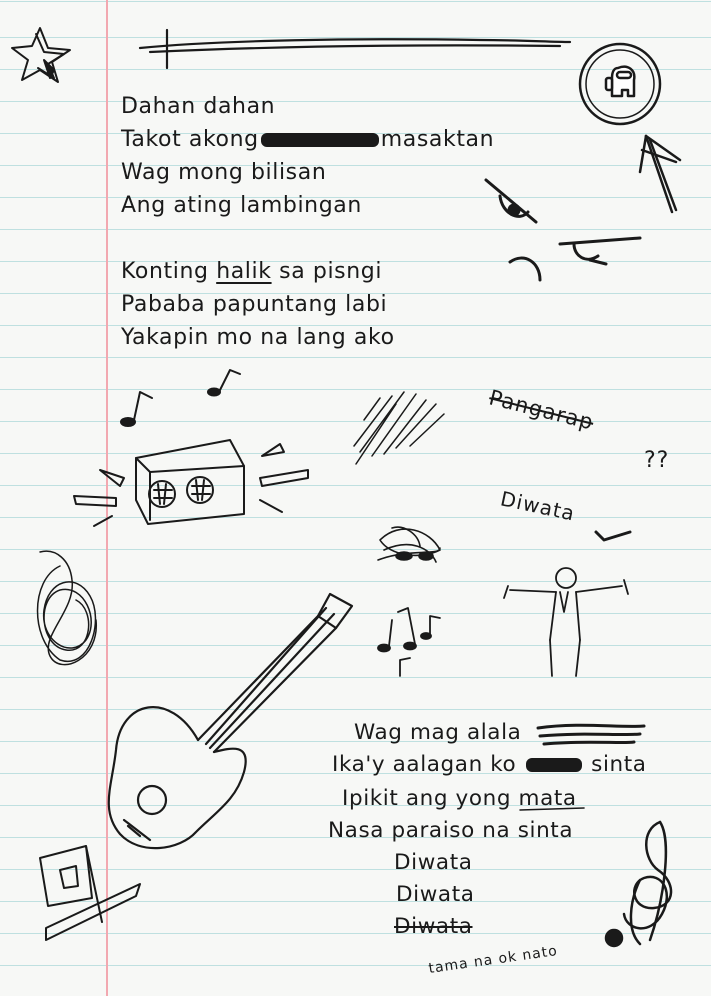 The image size is (711, 996). Describe the element at coordinates (613, 536) in the screenshot. I see `checkmark-icon` at that location.